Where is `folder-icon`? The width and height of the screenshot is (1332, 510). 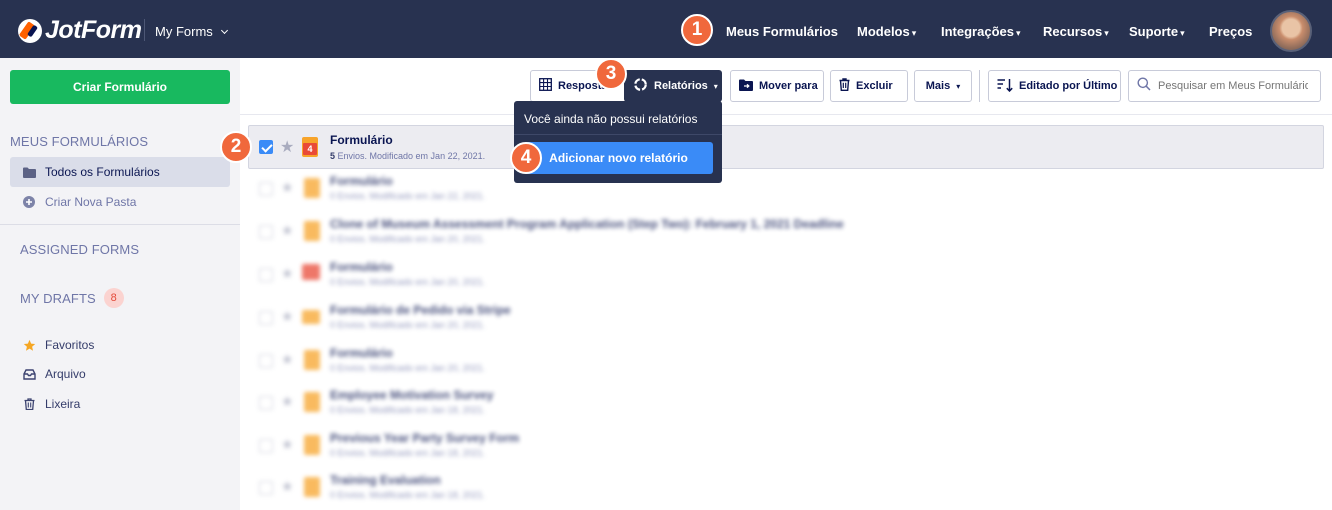 folder-icon is located at coordinates (29, 172).